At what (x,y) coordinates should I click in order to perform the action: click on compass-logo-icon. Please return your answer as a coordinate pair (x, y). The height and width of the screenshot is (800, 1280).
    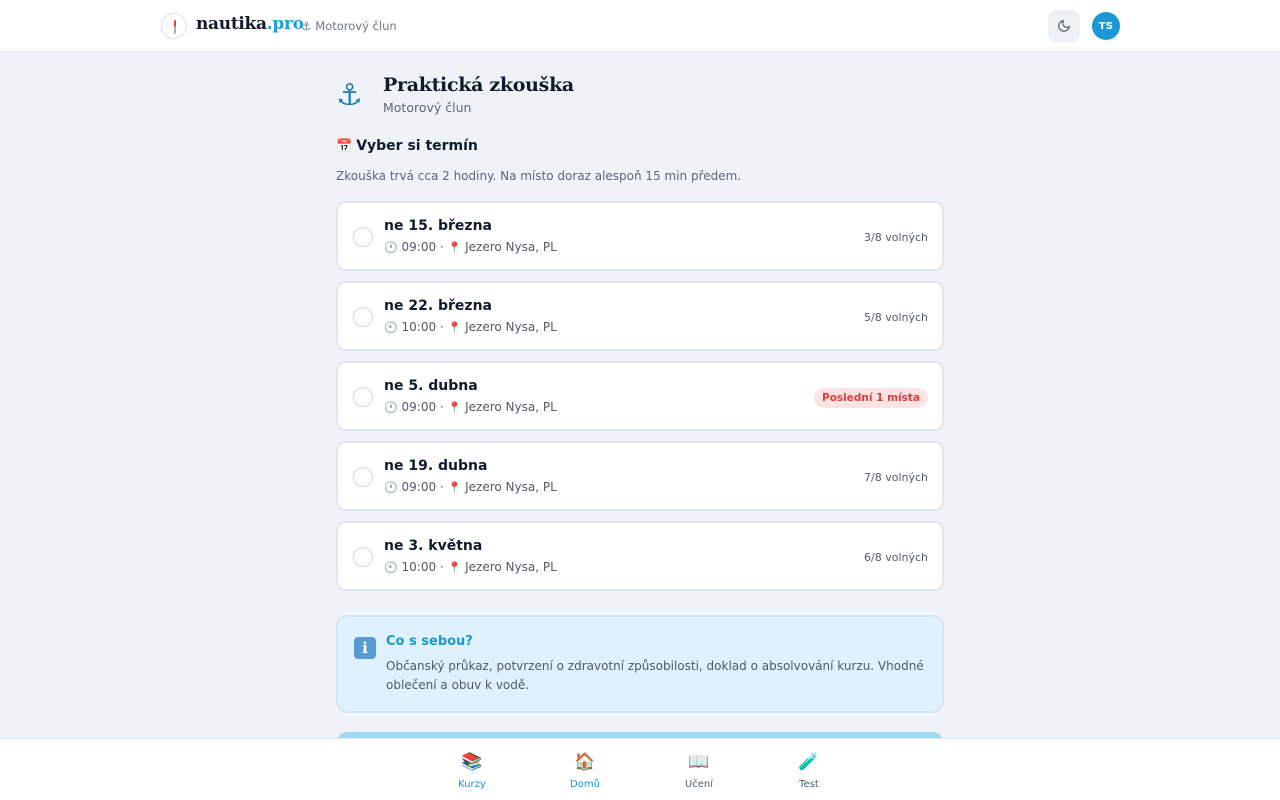
    Looking at the image, I should click on (174, 26).